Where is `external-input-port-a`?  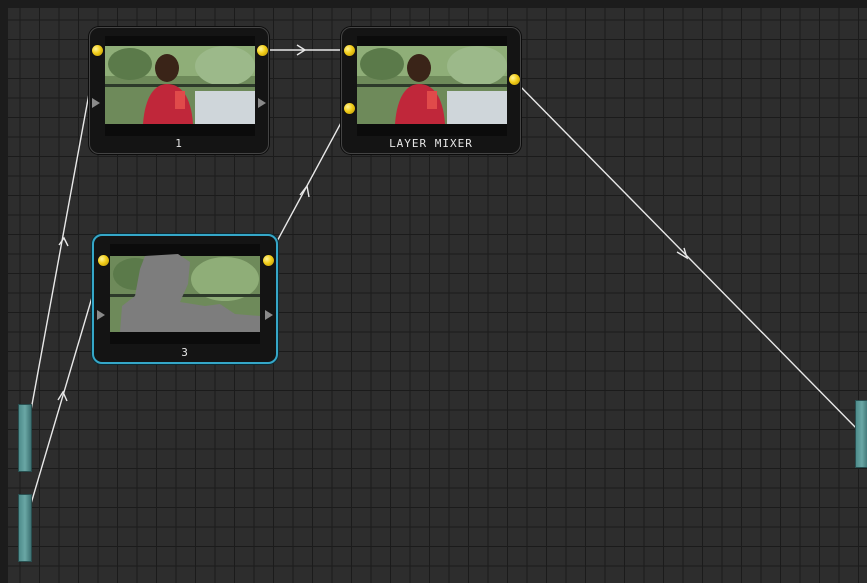
external-input-port-a is located at coordinates (25, 438).